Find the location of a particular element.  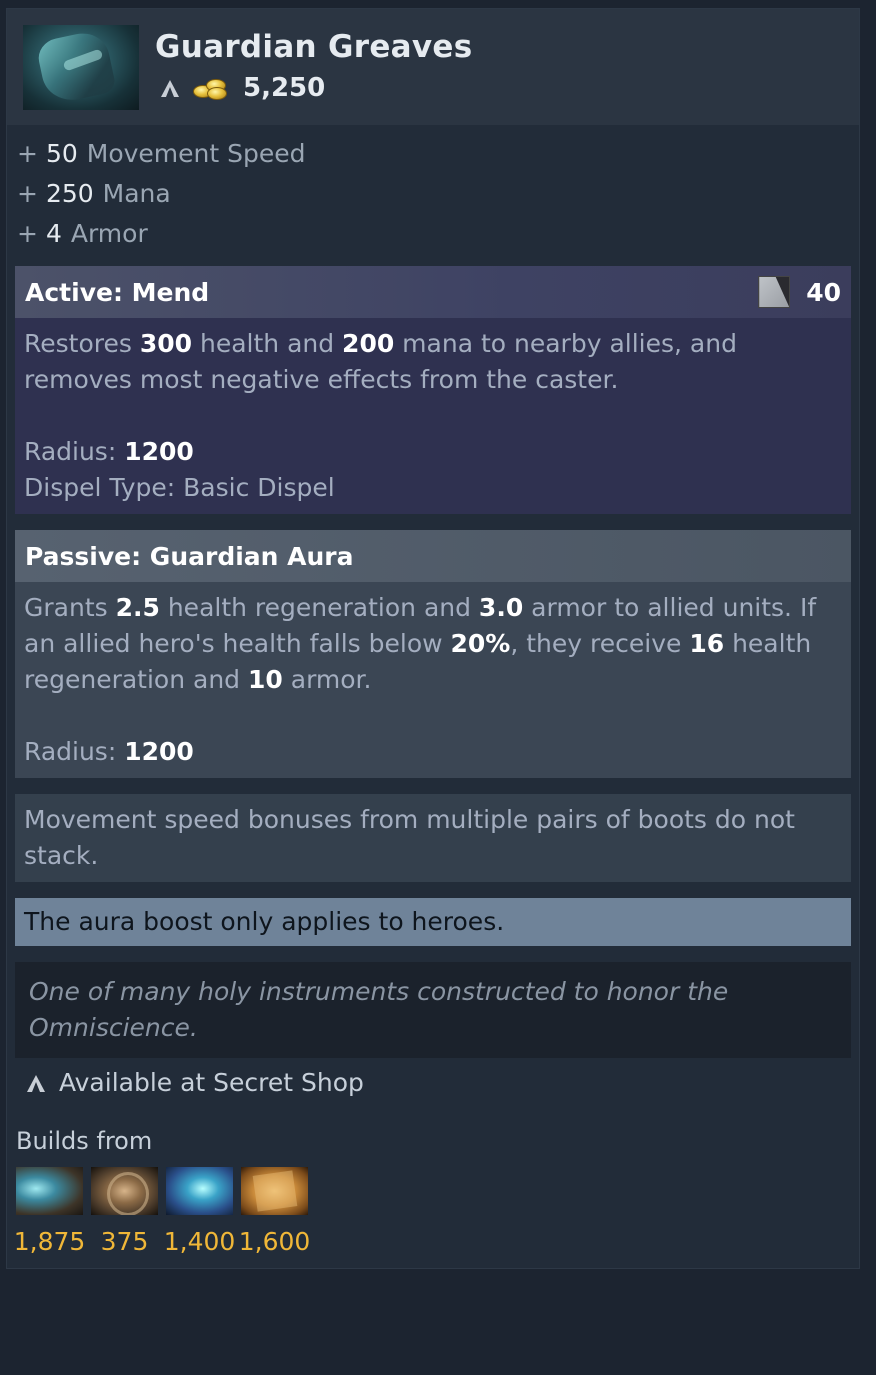

stats-list: + 50 Movement Speed + 250 Mana + 4 Armor is located at coordinates (161, 193).